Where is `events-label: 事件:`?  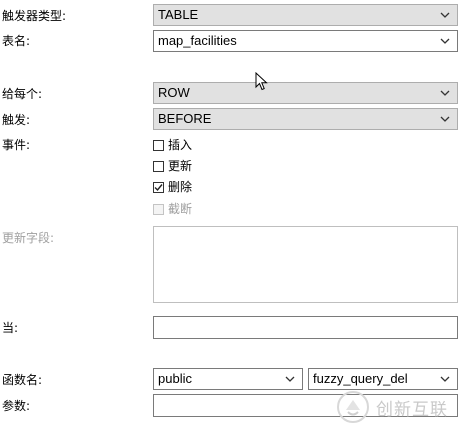 events-label: 事件: is located at coordinates (16, 145).